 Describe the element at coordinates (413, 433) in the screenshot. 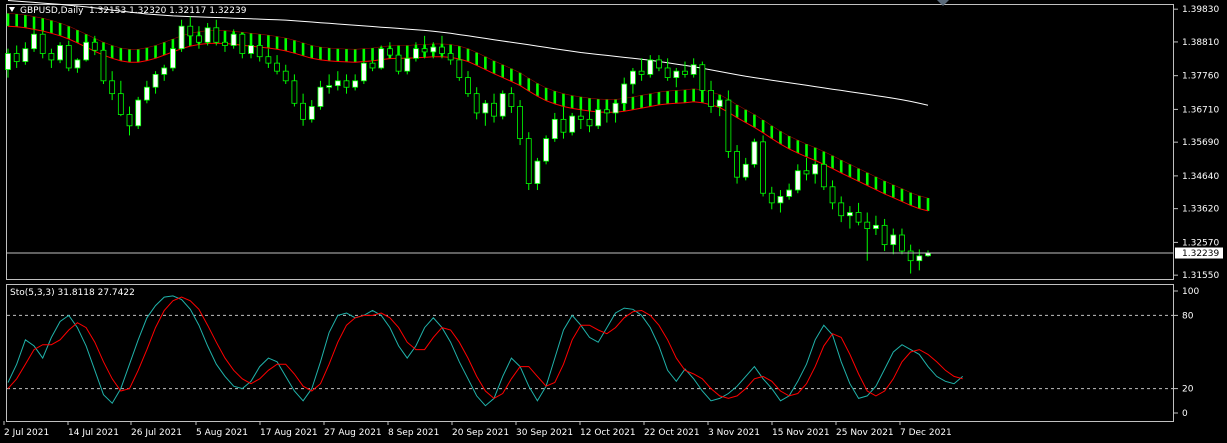

I see `time-tick-label: 8 Sep 2021` at that location.